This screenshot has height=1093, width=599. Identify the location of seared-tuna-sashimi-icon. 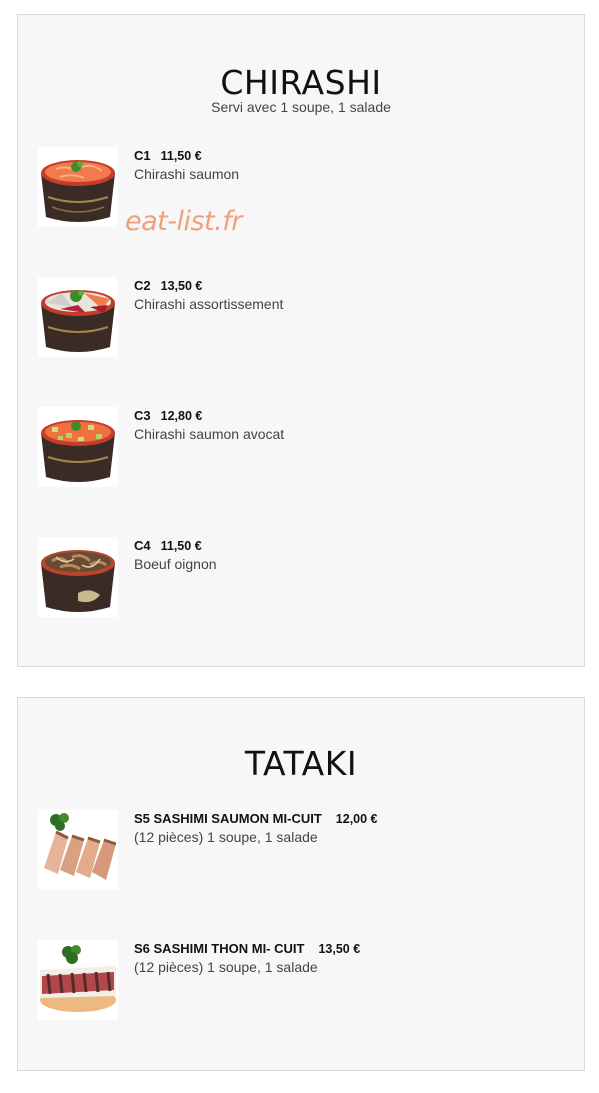
(78, 980).